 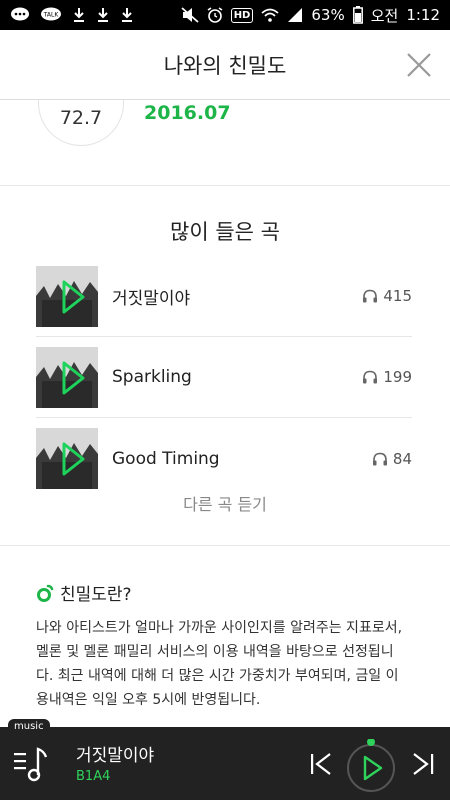 I want to click on melon-note-icon, so click(x=45, y=593).